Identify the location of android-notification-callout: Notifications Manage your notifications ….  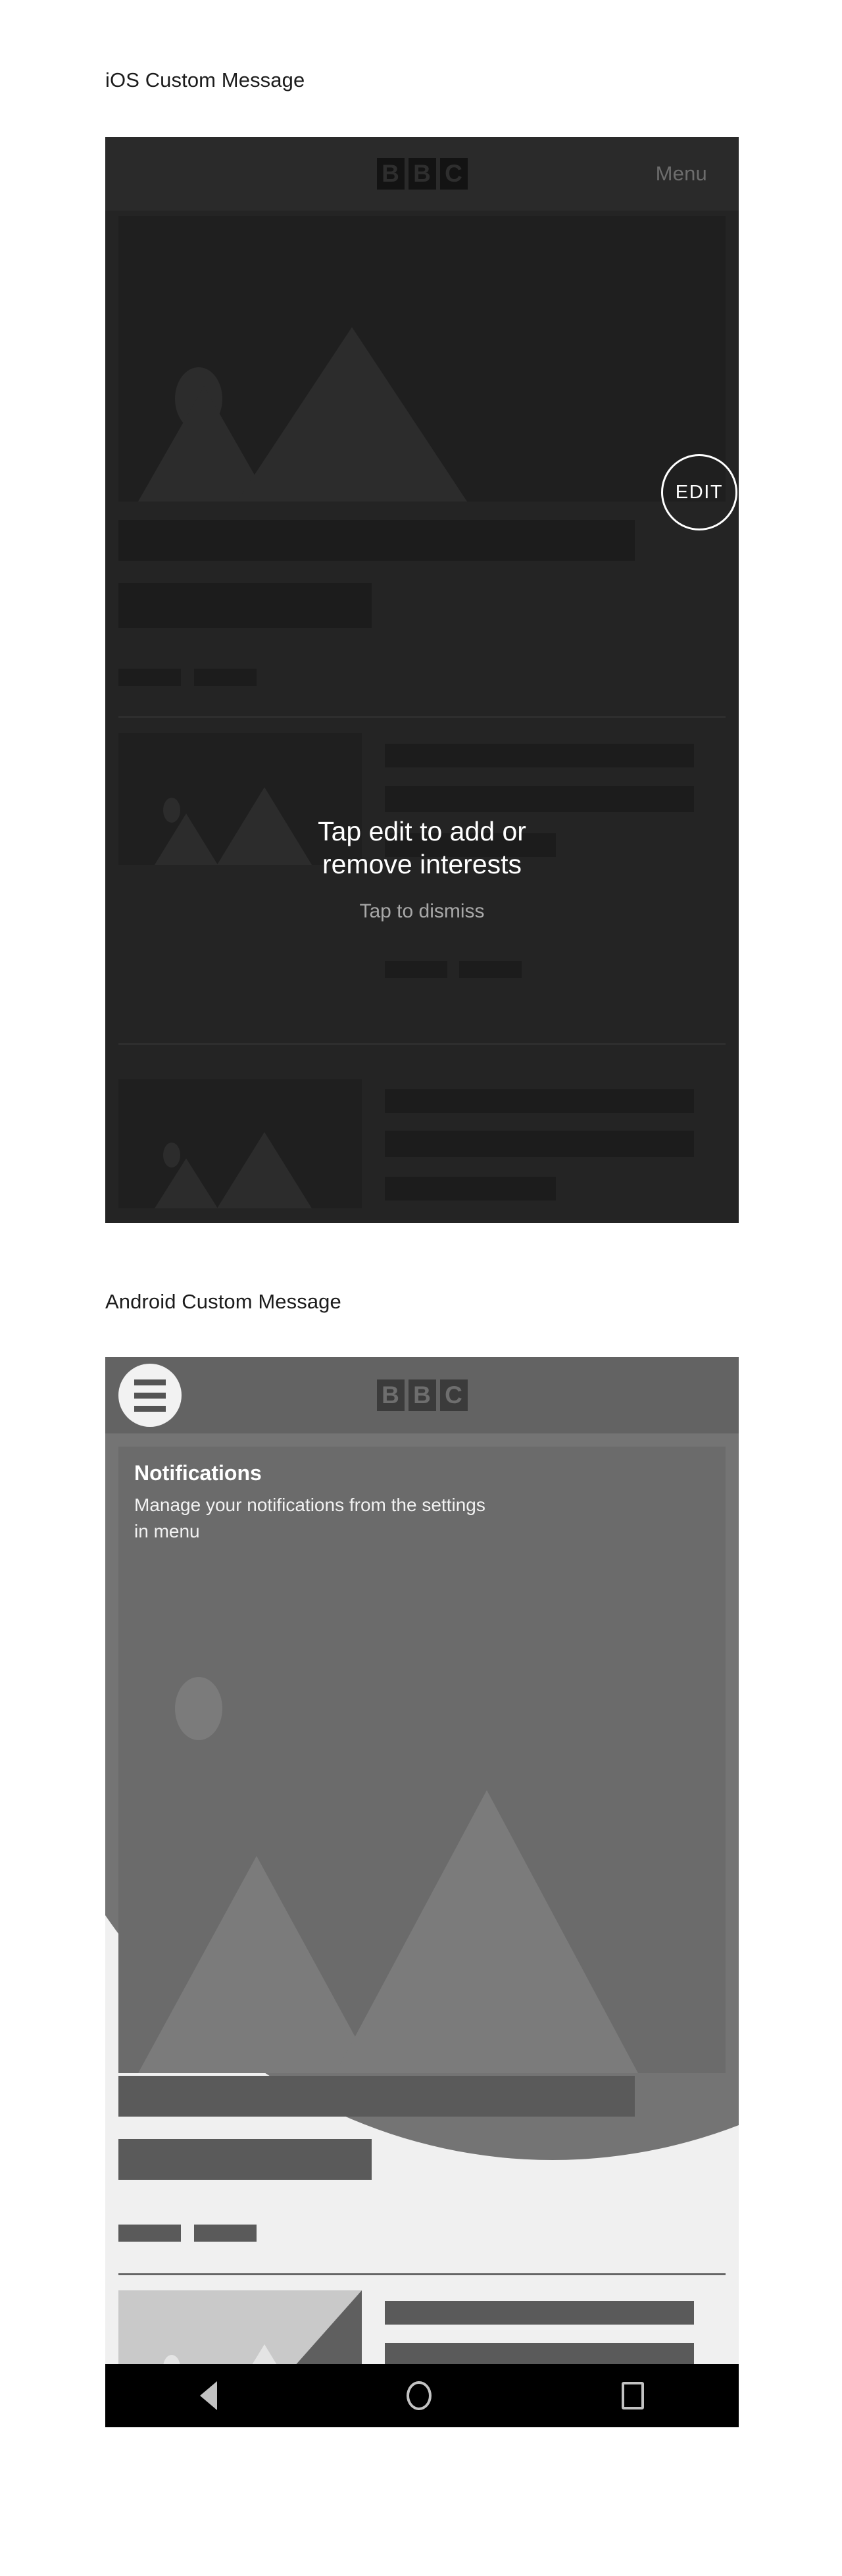
(422, 1505).